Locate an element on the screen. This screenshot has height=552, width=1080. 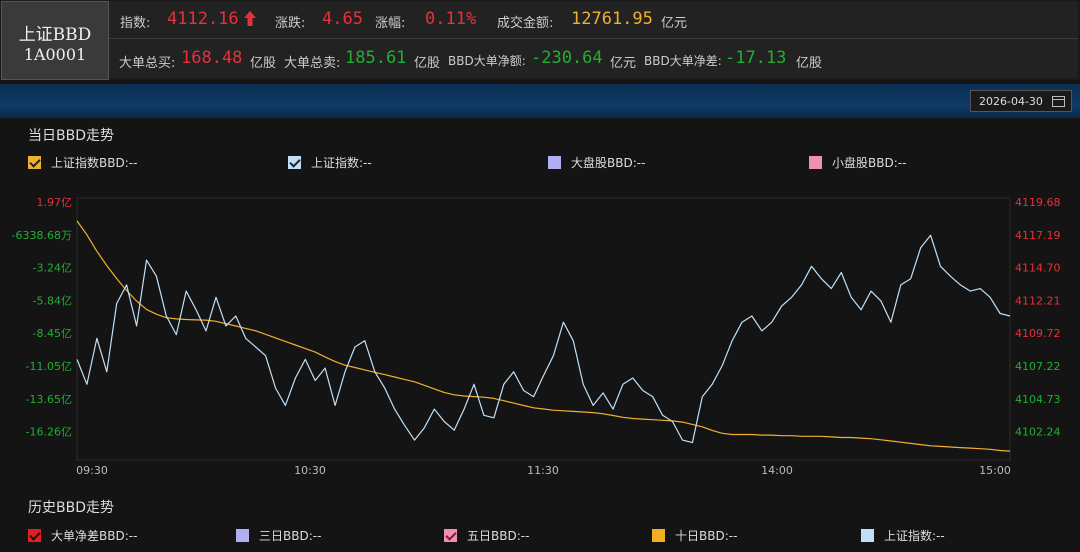
up-arrow-icon is located at coordinates (250, 20).